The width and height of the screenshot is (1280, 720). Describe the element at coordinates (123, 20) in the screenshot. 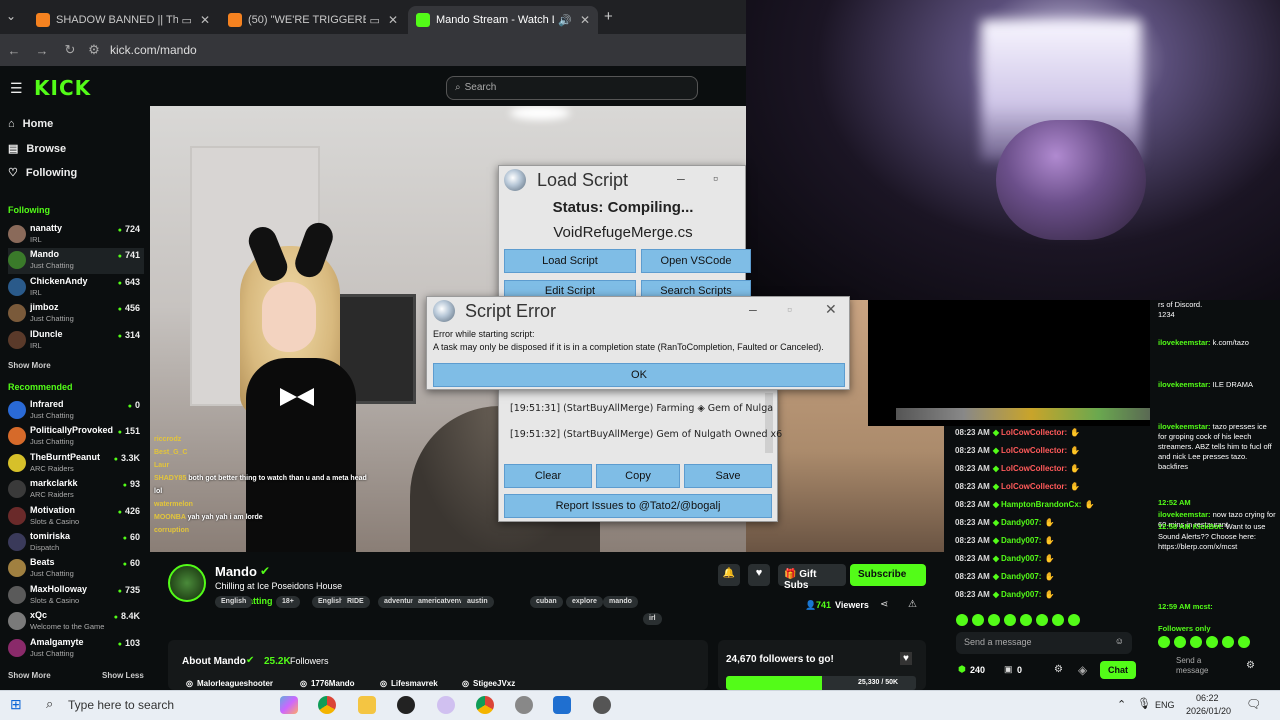

I see `browser-tab: SHADOW BANNED || The F ▭ ✕` at that location.